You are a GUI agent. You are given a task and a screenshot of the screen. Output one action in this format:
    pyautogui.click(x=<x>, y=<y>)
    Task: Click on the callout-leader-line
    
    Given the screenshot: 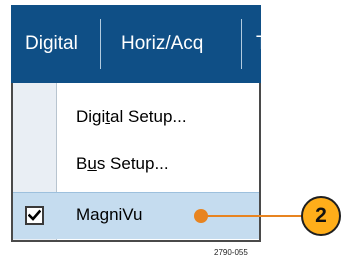 What is the action you would take?
    pyautogui.click(x=254, y=216)
    